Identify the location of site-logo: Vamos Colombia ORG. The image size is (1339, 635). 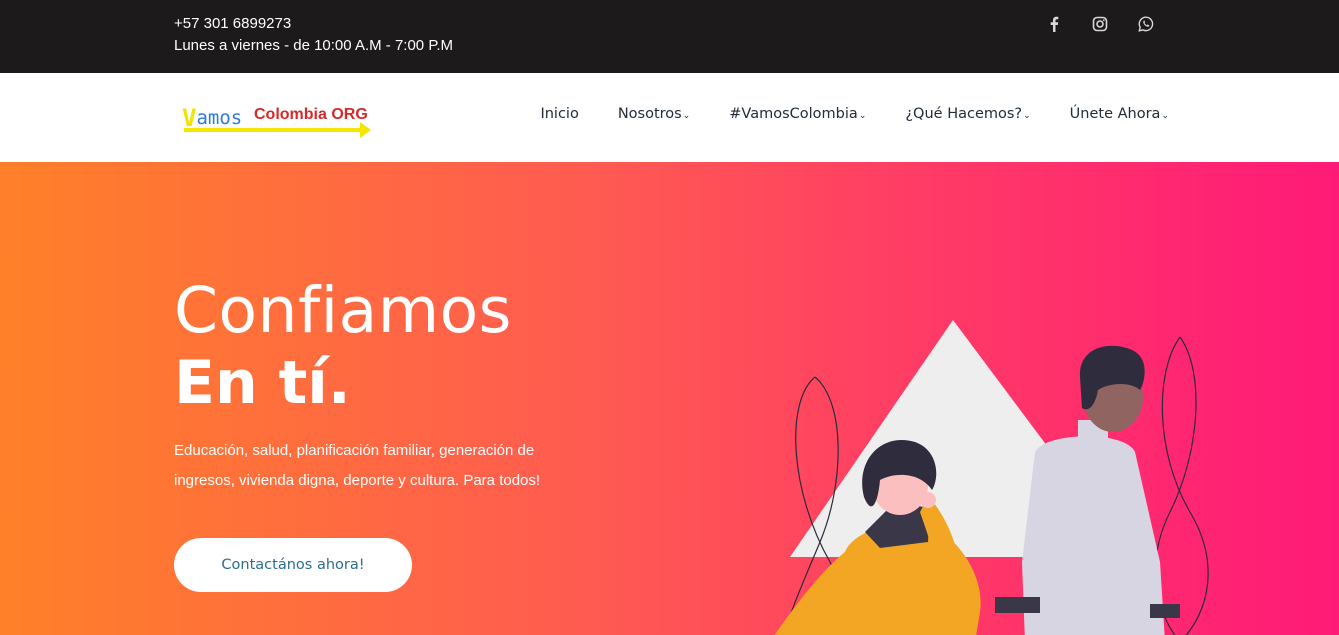
(275, 117).